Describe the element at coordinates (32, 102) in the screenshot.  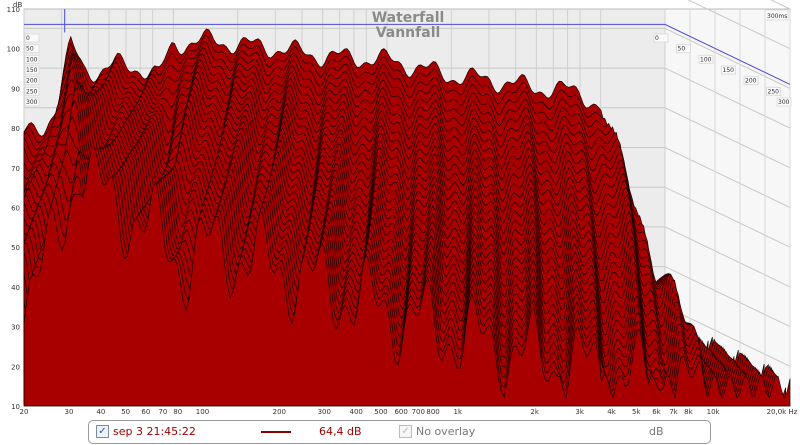
I see `time-label-left: 300` at that location.